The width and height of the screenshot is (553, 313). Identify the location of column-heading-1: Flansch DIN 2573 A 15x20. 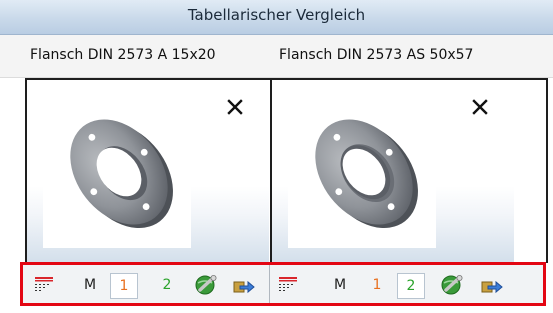
(123, 55).